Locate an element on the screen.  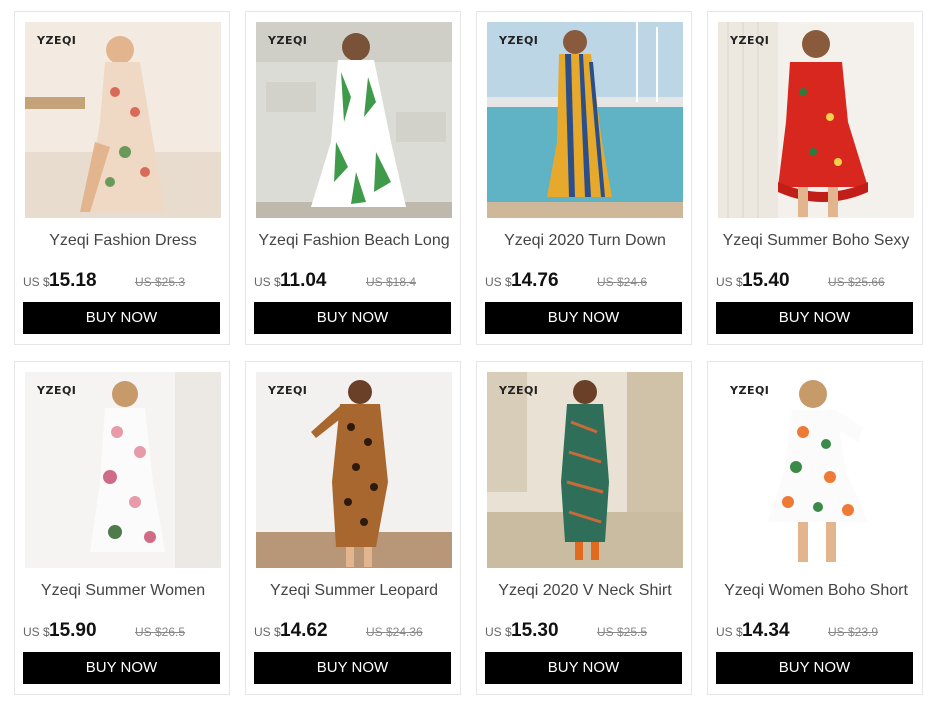
original-price: US $25.66 is located at coordinates (856, 282).